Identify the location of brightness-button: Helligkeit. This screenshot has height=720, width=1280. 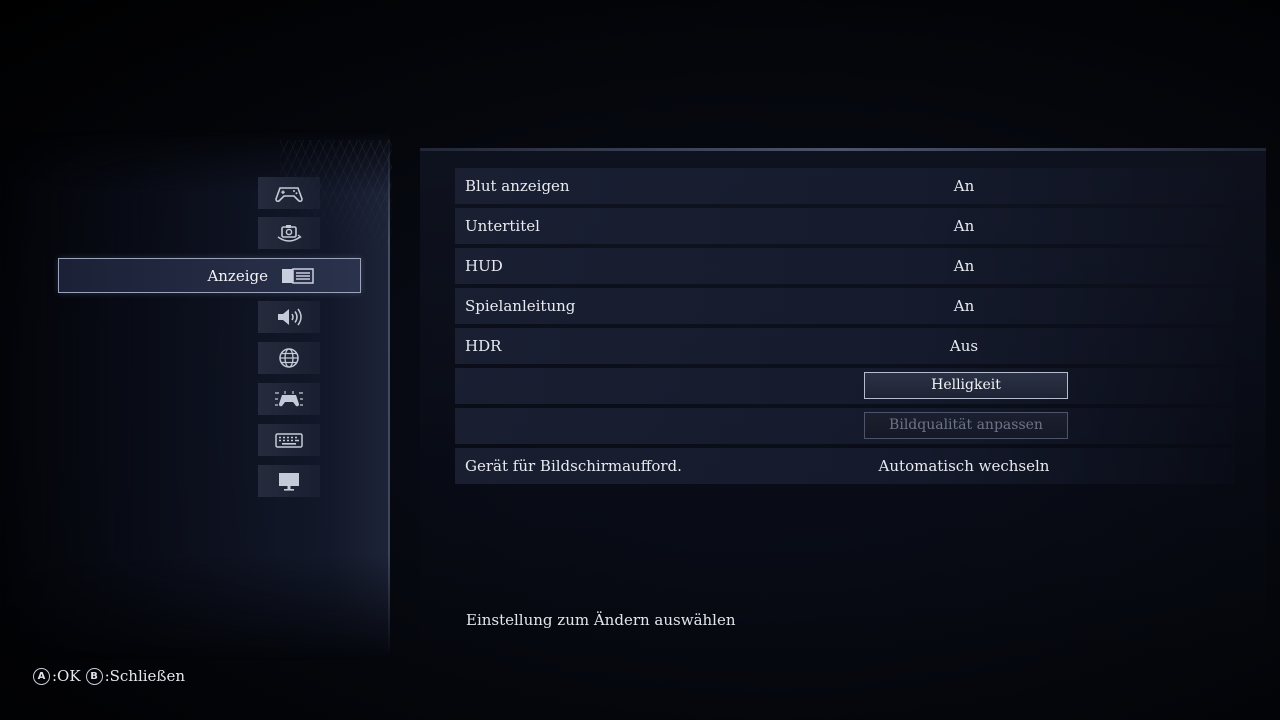
(966, 385).